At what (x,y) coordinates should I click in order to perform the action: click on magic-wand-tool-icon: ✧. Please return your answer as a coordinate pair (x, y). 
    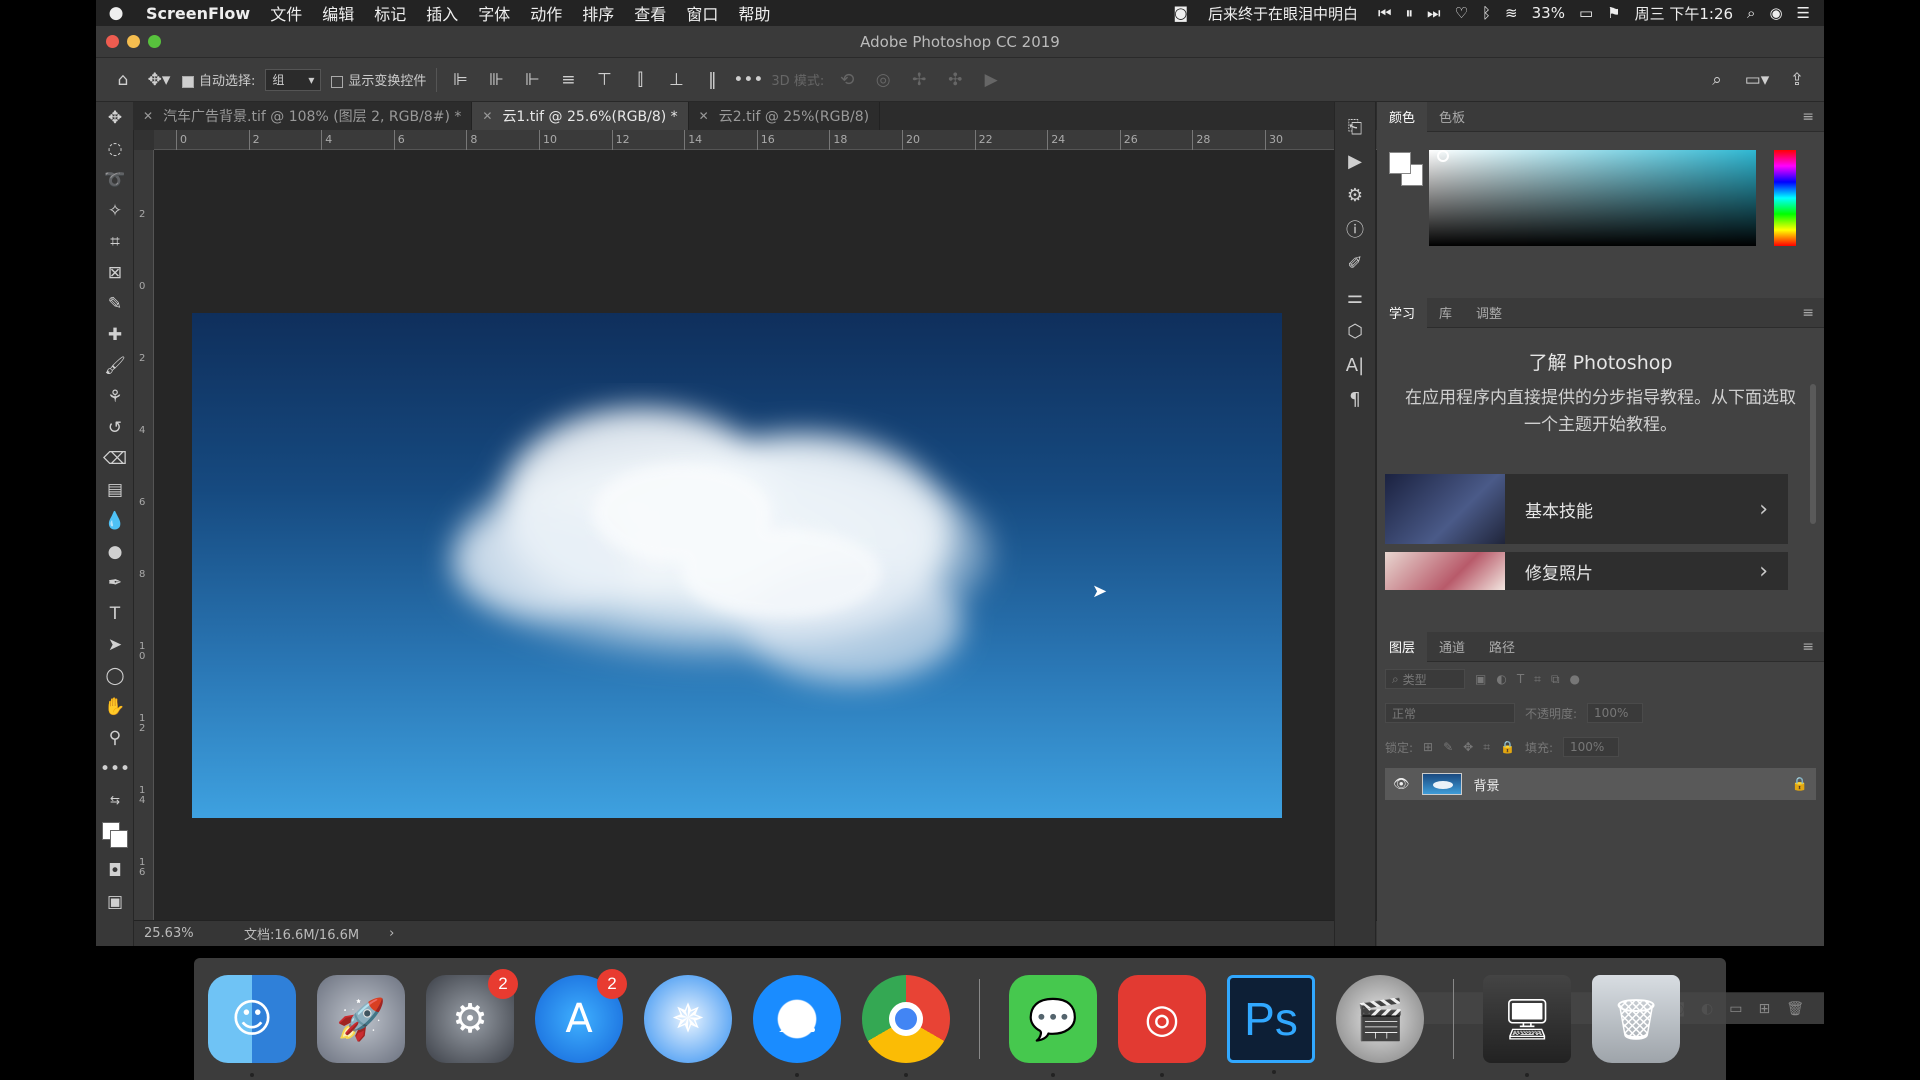
    Looking at the image, I should click on (115, 210).